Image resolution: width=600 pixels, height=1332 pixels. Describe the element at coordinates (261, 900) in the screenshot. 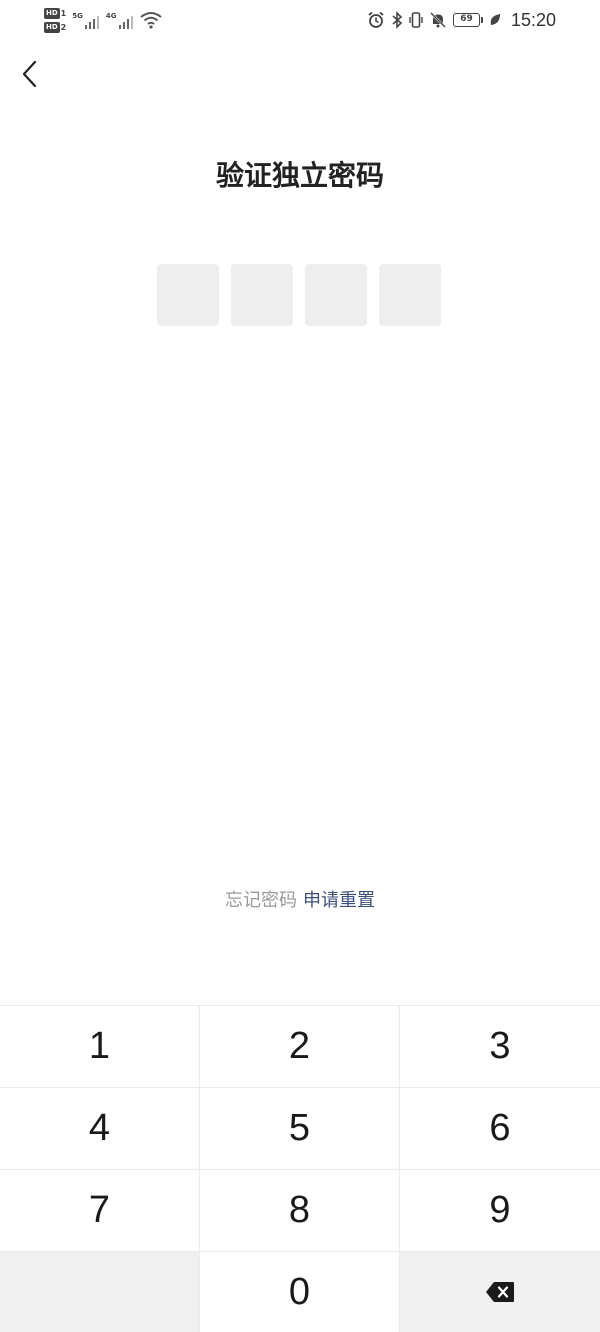

I see `forgot-password-text: 忘记密码` at that location.